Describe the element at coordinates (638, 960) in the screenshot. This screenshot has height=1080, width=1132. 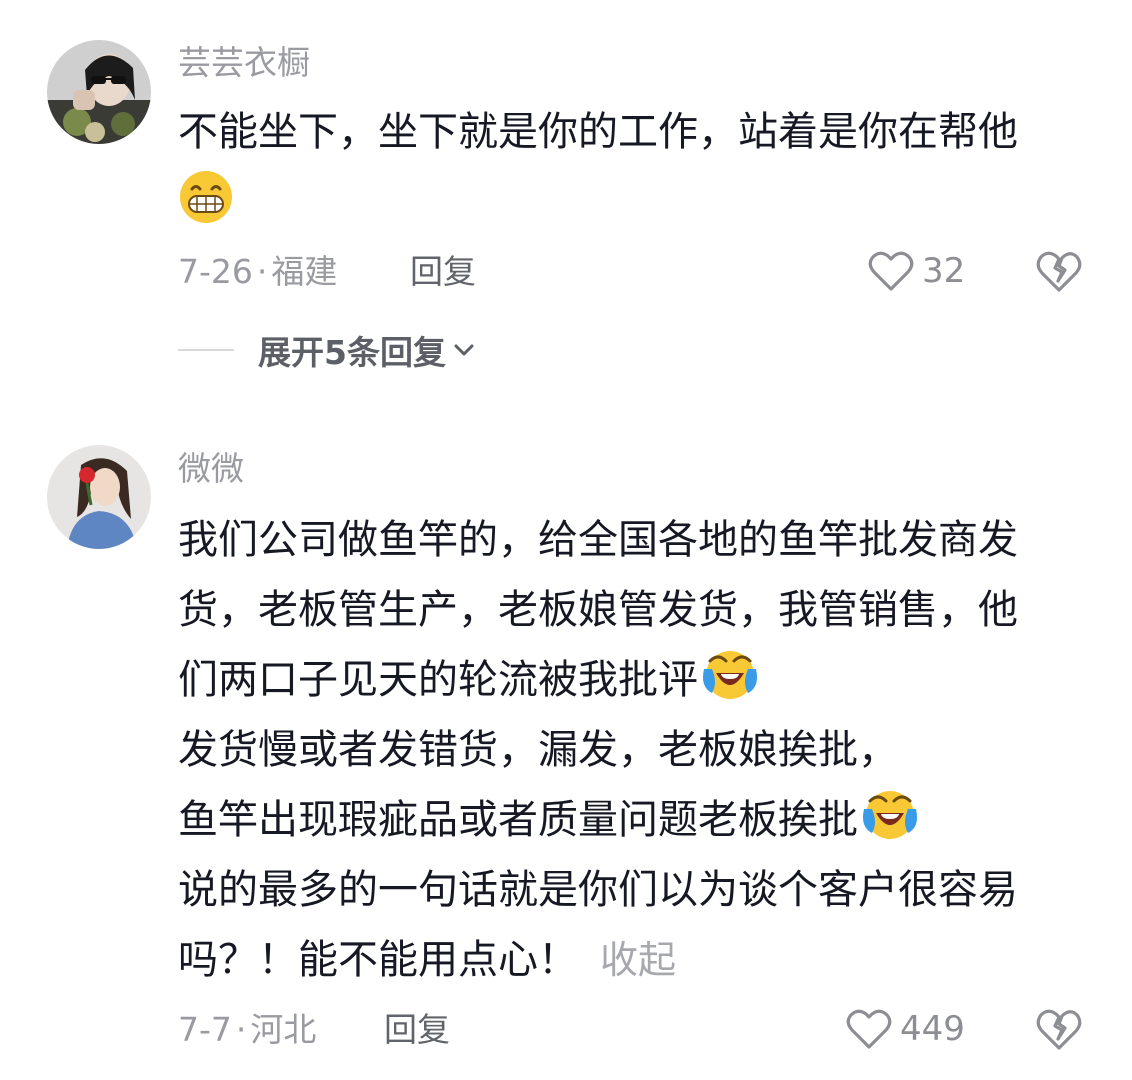
I see `collapse-button: 收起` at that location.